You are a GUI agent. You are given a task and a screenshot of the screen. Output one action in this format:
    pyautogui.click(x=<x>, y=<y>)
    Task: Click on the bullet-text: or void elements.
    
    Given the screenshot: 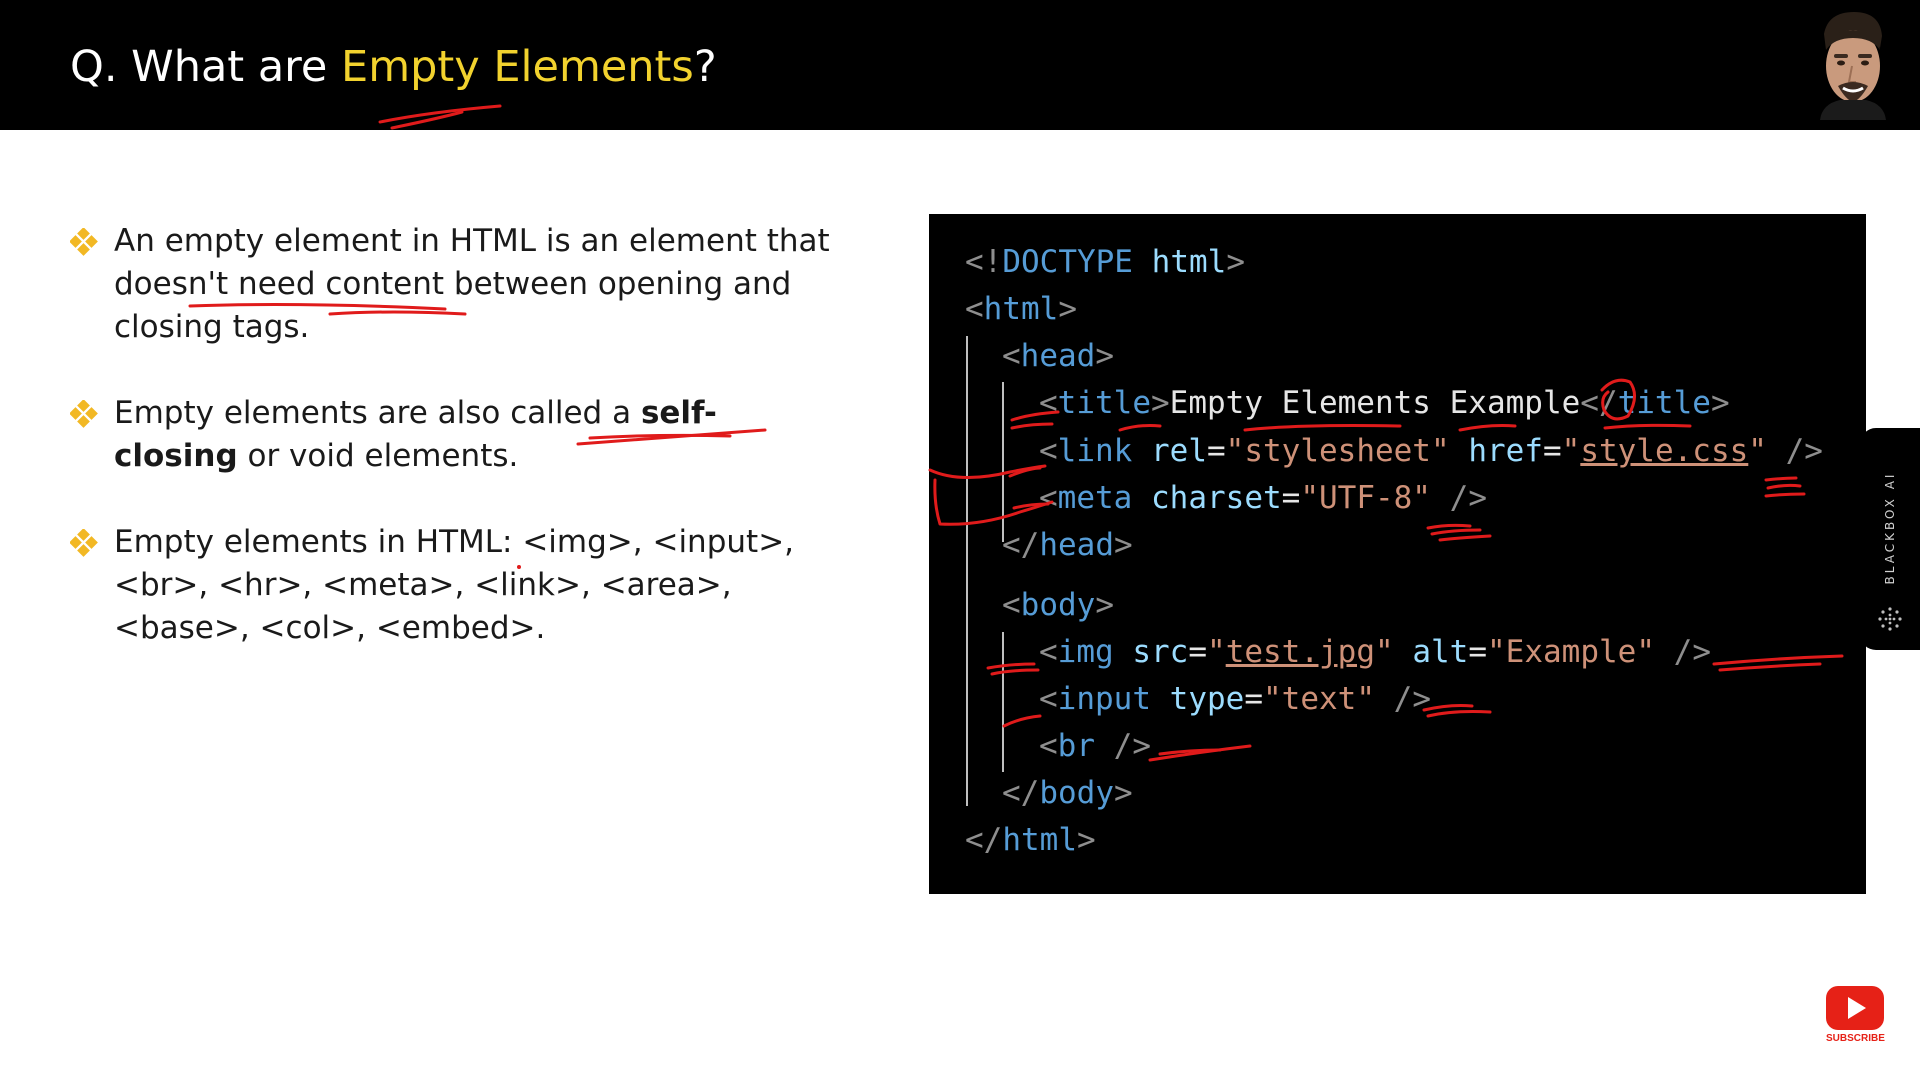 What is the action you would take?
    pyautogui.click(x=378, y=456)
    